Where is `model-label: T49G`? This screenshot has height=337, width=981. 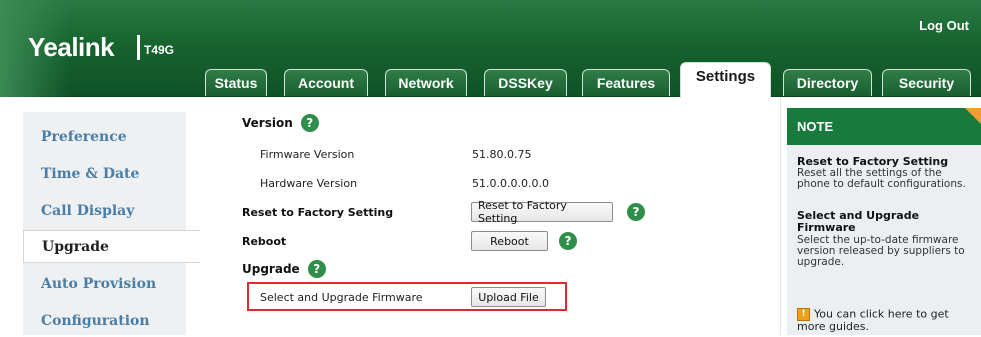
model-label: T49G is located at coordinates (159, 50).